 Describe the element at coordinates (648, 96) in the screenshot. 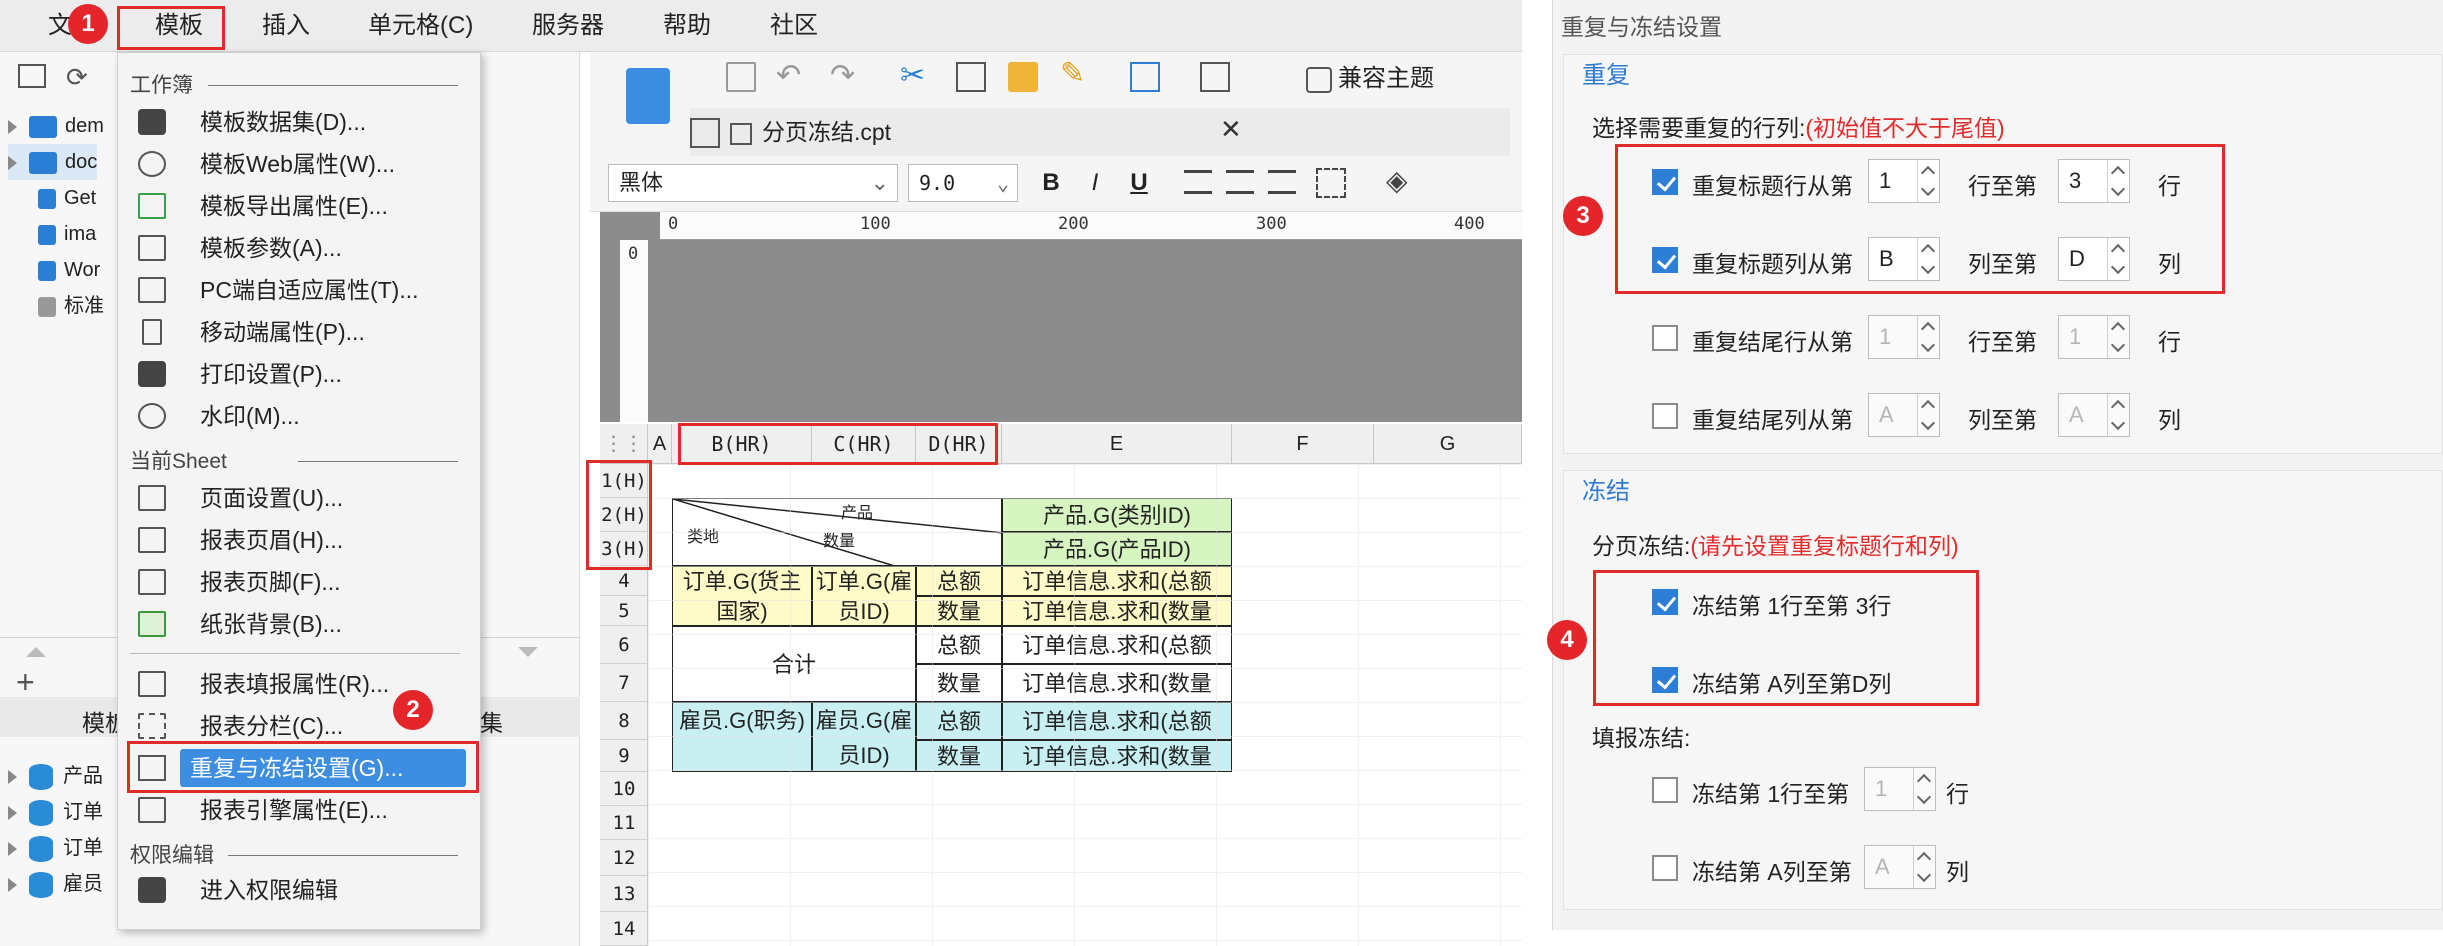

I see `template-file-icon` at that location.